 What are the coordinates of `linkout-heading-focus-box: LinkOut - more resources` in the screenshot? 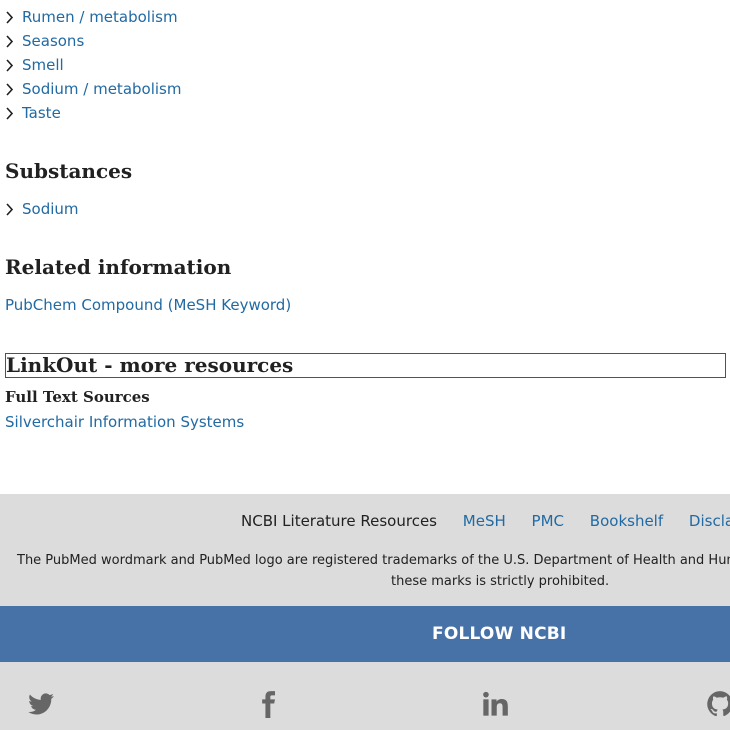 It's located at (365, 365).